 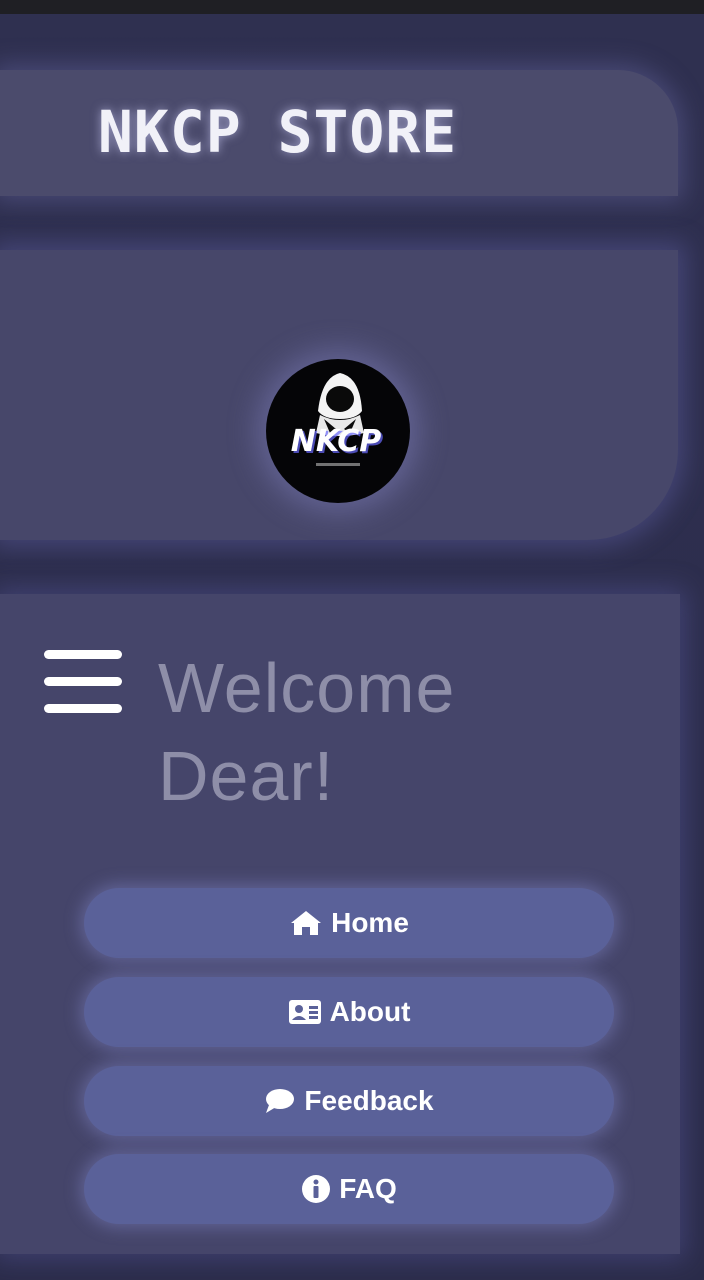 What do you see at coordinates (278, 132) in the screenshot?
I see `brand-title: NKCP STORE` at bounding box center [278, 132].